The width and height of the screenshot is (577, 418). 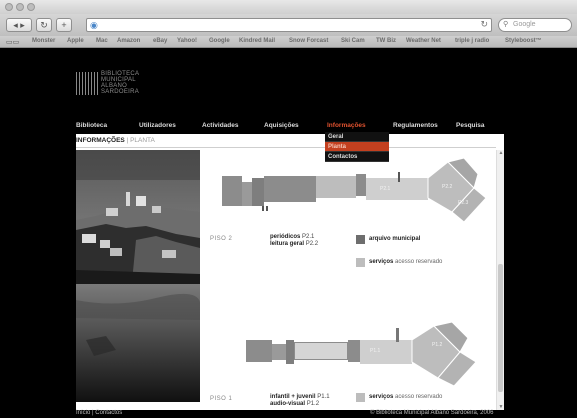 I want to click on bookmark-item: Google, so click(x=219, y=41).